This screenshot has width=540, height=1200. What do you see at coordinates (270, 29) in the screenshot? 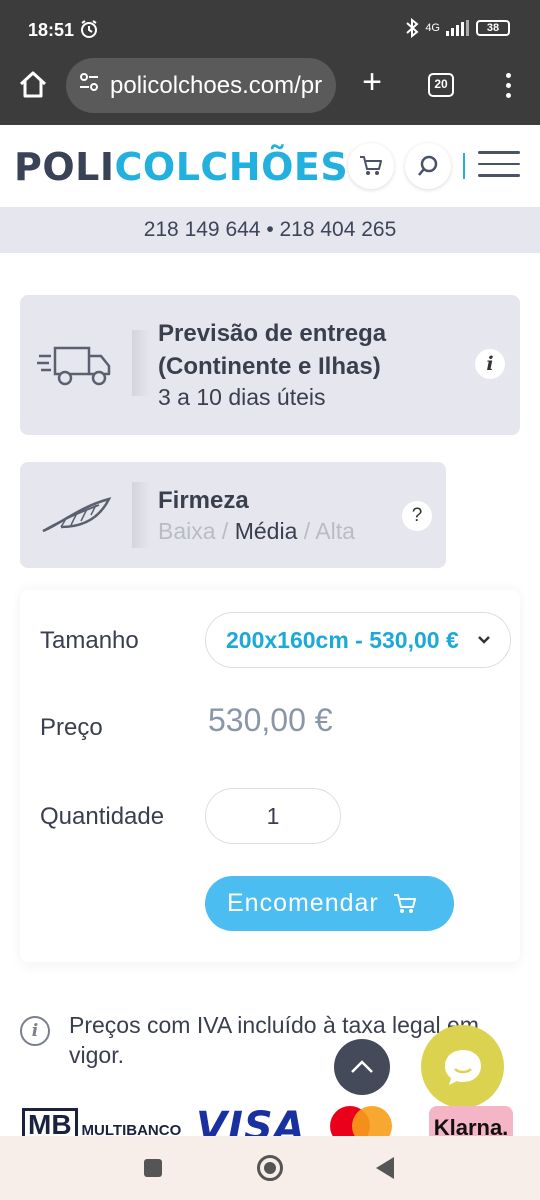
I see `status-bar: 18:51 4G 38` at bounding box center [270, 29].